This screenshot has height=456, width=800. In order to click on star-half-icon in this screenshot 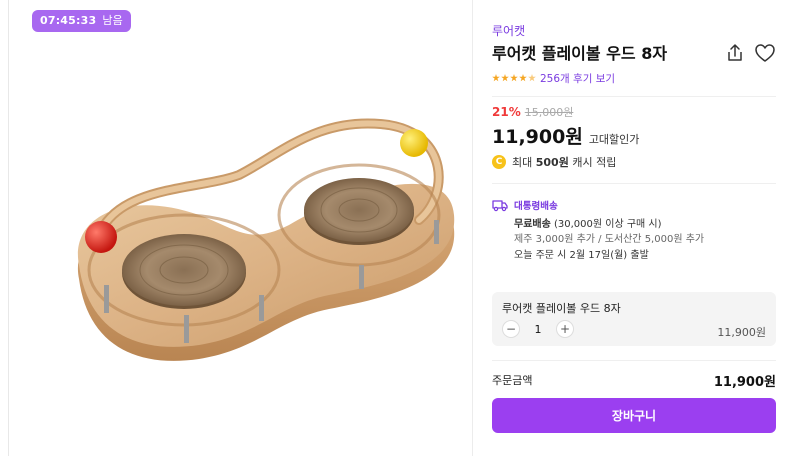, I will do `click(532, 78)`.